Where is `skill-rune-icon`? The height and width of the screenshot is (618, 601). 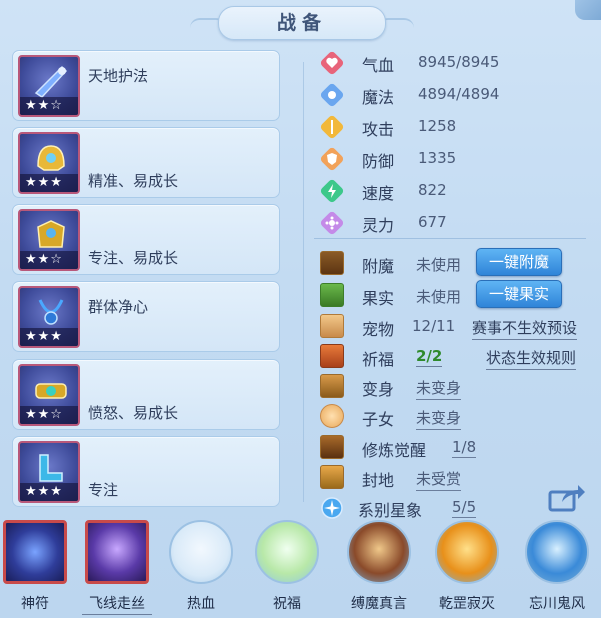
skill-rune-icon is located at coordinates (35, 552).